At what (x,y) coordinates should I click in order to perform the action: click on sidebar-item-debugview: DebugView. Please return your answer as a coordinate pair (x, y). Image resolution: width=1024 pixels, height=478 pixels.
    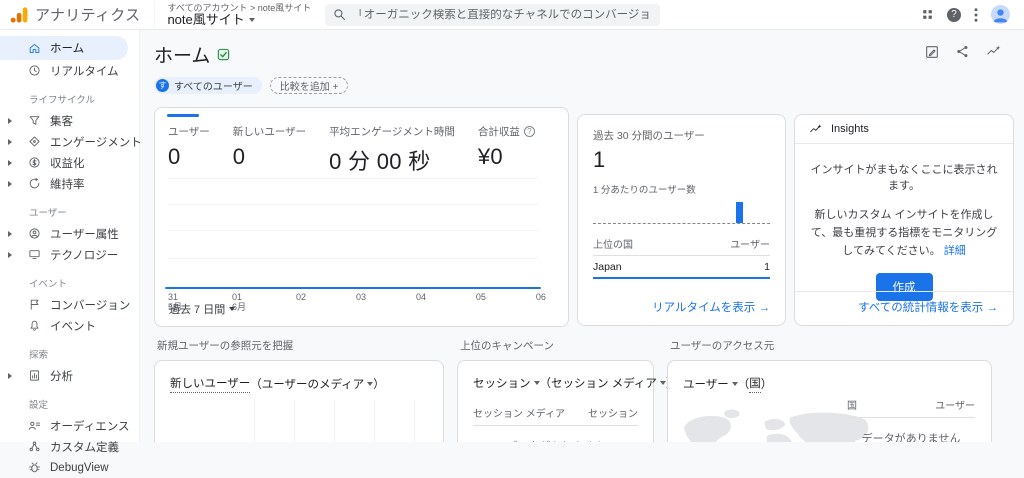
    Looking at the image, I should click on (69, 467).